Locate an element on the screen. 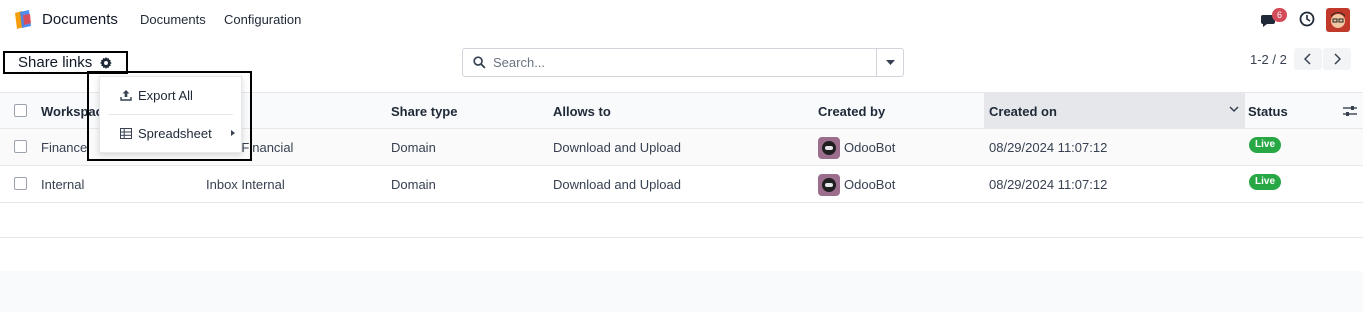 Image resolution: width=1363 pixels, height=312 pixels. spreadsheet-label: Spreadsheet is located at coordinates (175, 133).